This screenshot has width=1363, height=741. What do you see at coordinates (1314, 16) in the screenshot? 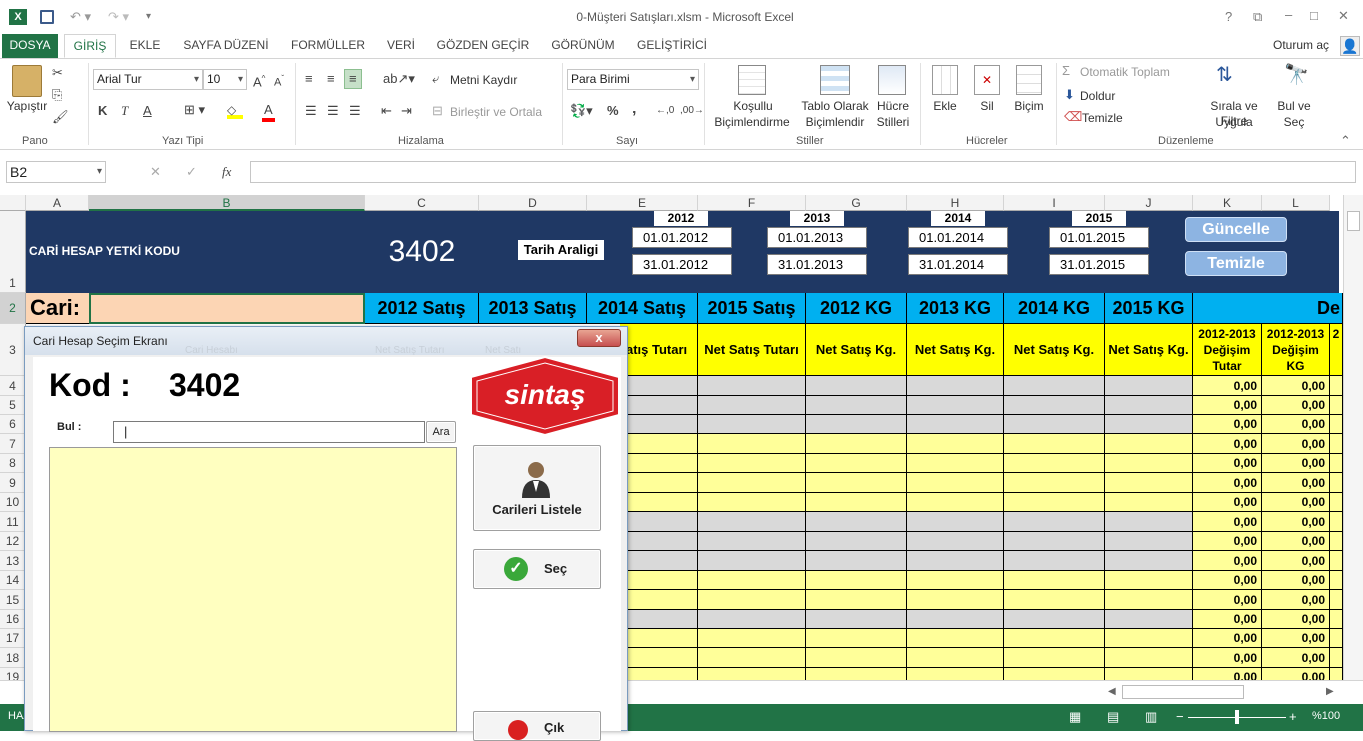
I see `maximize-icon: □` at bounding box center [1314, 16].